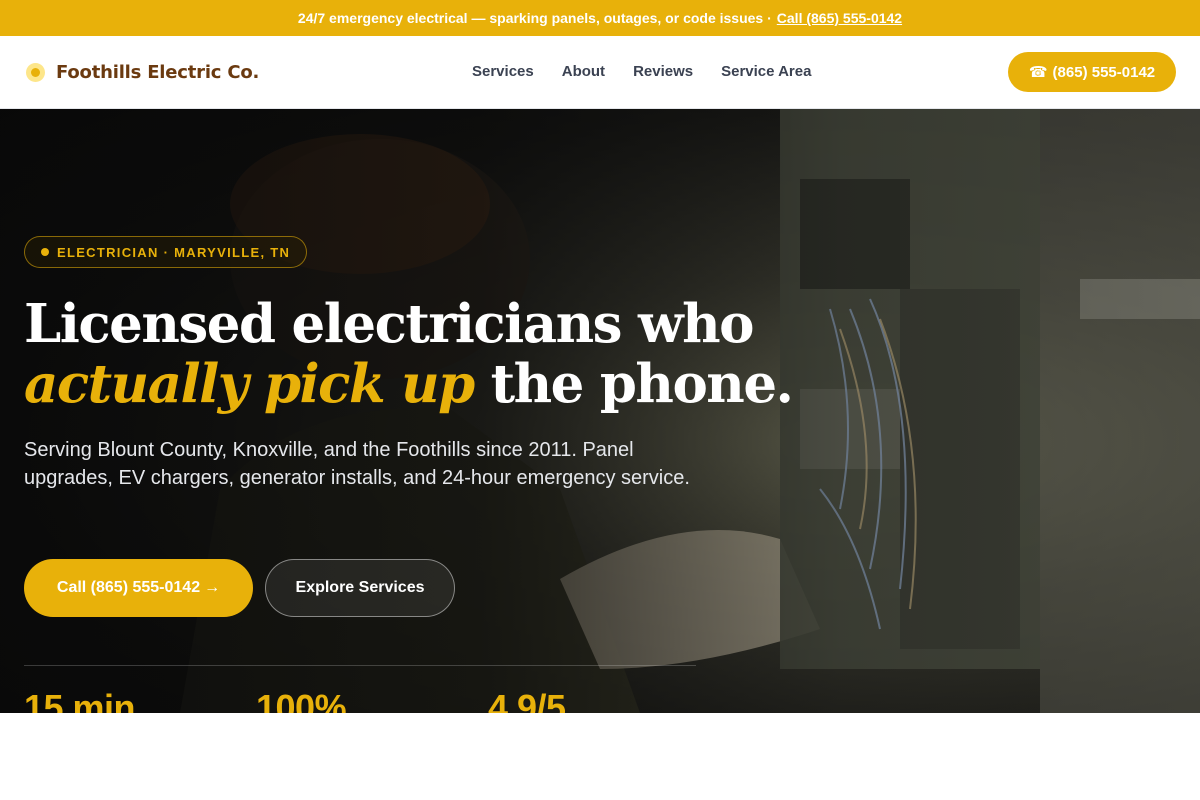 This screenshot has height=800, width=1200. I want to click on headline-line1: Licensed electricians who, so click(389, 324).